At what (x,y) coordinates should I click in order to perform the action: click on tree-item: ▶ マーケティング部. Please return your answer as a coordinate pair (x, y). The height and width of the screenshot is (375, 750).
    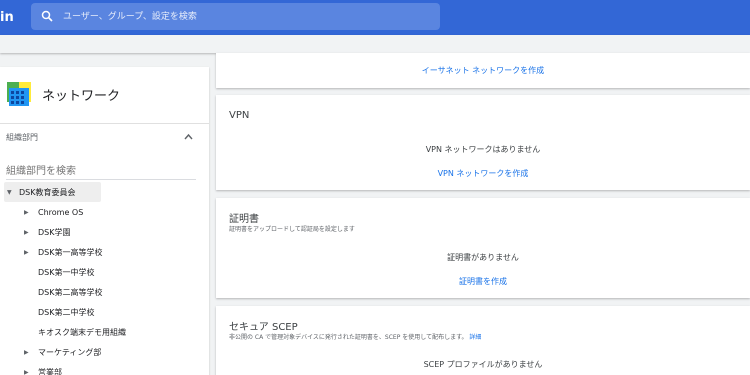
    Looking at the image, I should click on (90, 352).